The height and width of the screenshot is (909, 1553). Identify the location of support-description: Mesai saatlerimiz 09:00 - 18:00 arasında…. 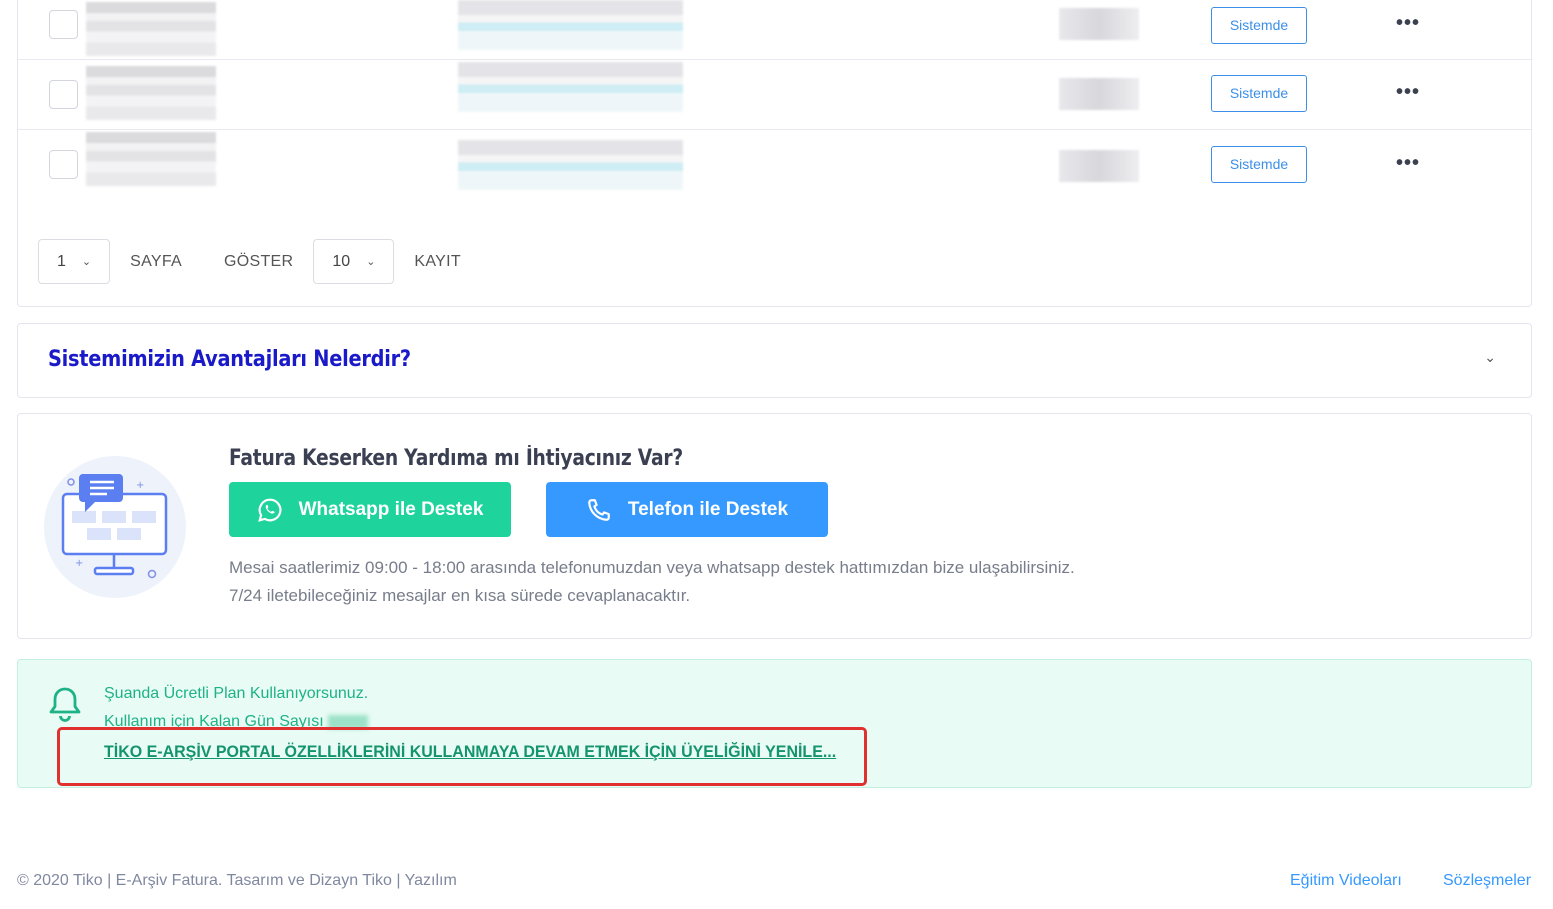
(652, 582).